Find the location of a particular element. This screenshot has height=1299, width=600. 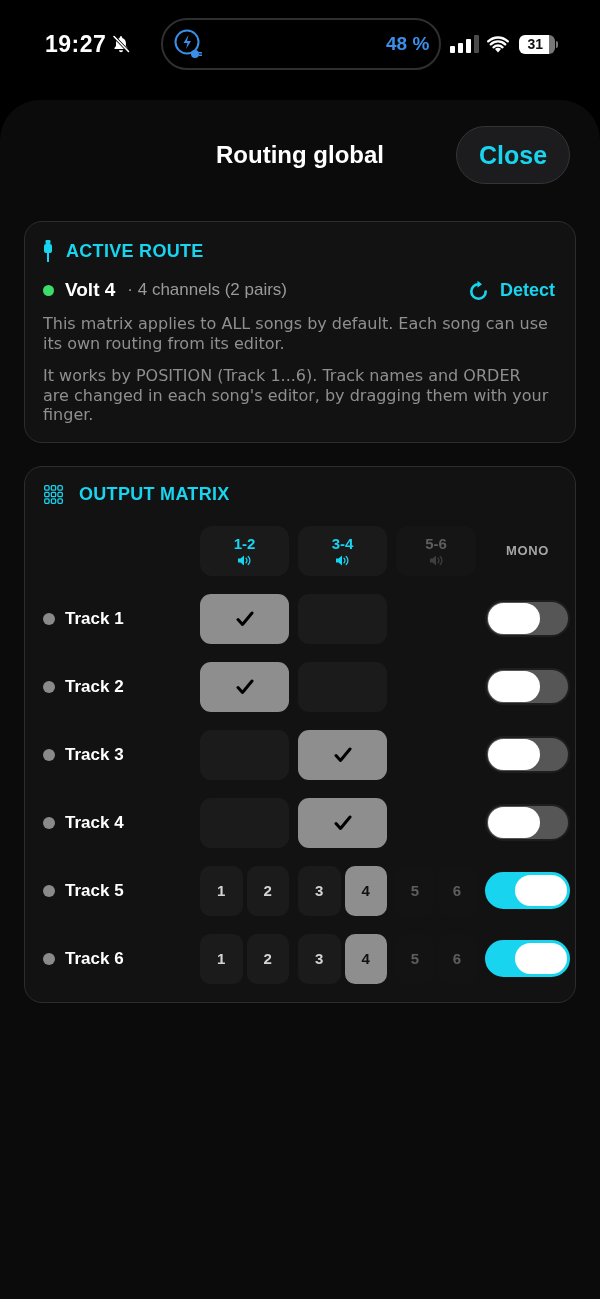

track-name: Track 5 is located at coordinates (94, 890).